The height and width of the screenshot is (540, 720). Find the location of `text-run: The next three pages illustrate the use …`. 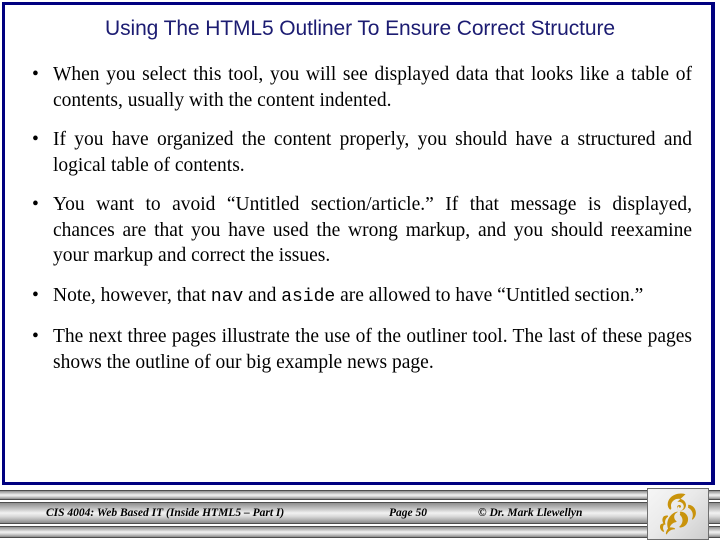

text-run: The next three pages illustrate the use … is located at coordinates (372, 349).